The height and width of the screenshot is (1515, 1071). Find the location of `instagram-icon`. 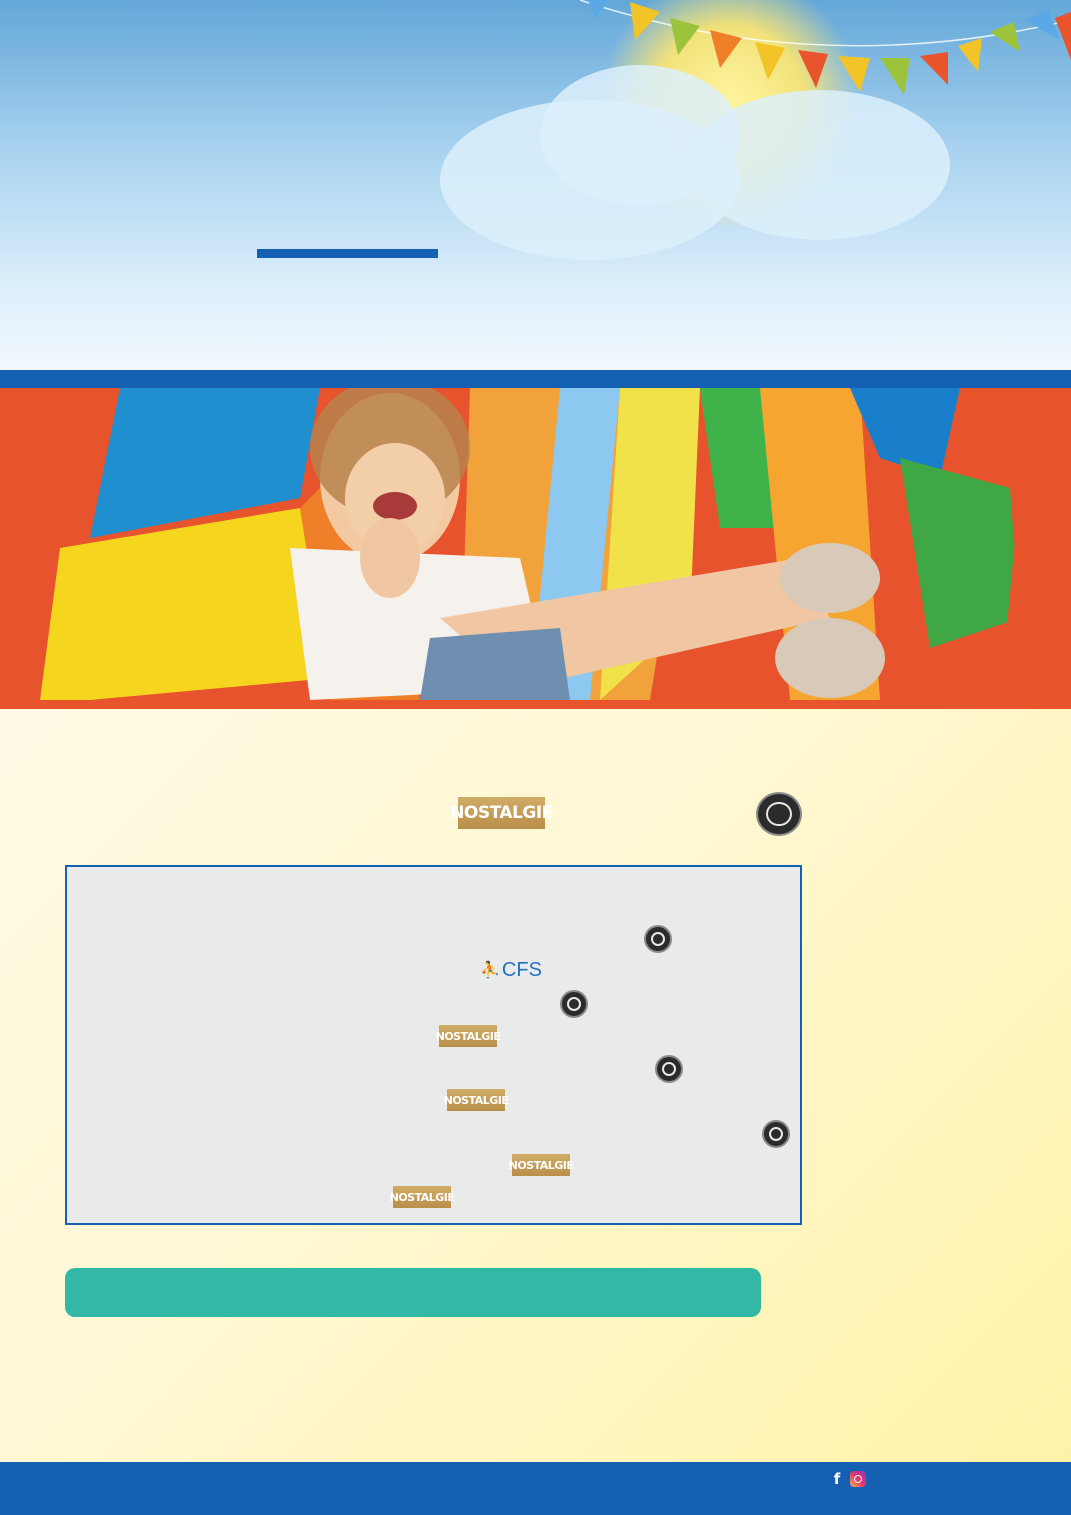

instagram-icon is located at coordinates (858, 1479).